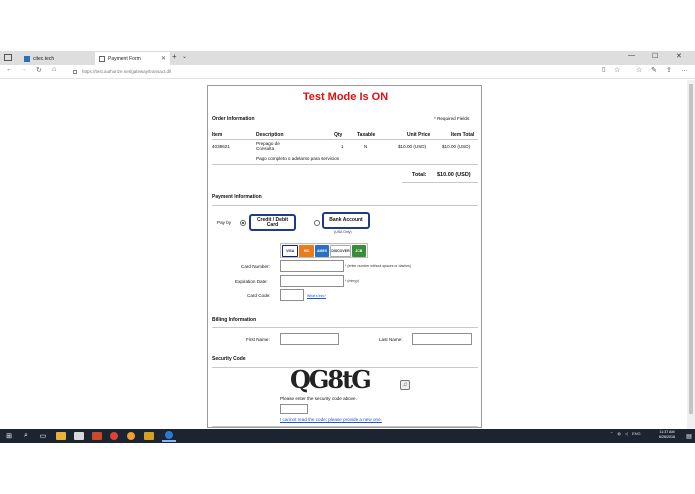 The height and width of the screenshot is (494, 695). What do you see at coordinates (619, 433) in the screenshot?
I see `network-icon: ◍` at bounding box center [619, 433].